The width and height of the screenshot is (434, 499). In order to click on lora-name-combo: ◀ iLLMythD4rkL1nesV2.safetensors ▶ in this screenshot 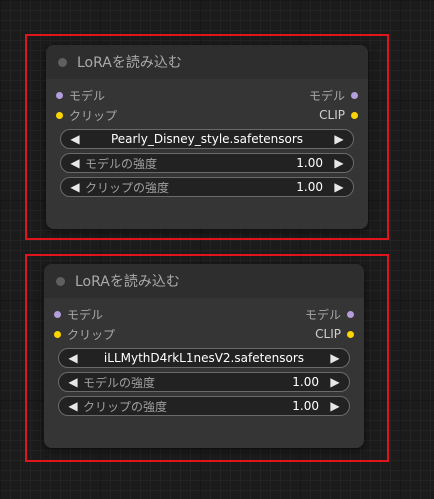, I will do `click(204, 358)`.